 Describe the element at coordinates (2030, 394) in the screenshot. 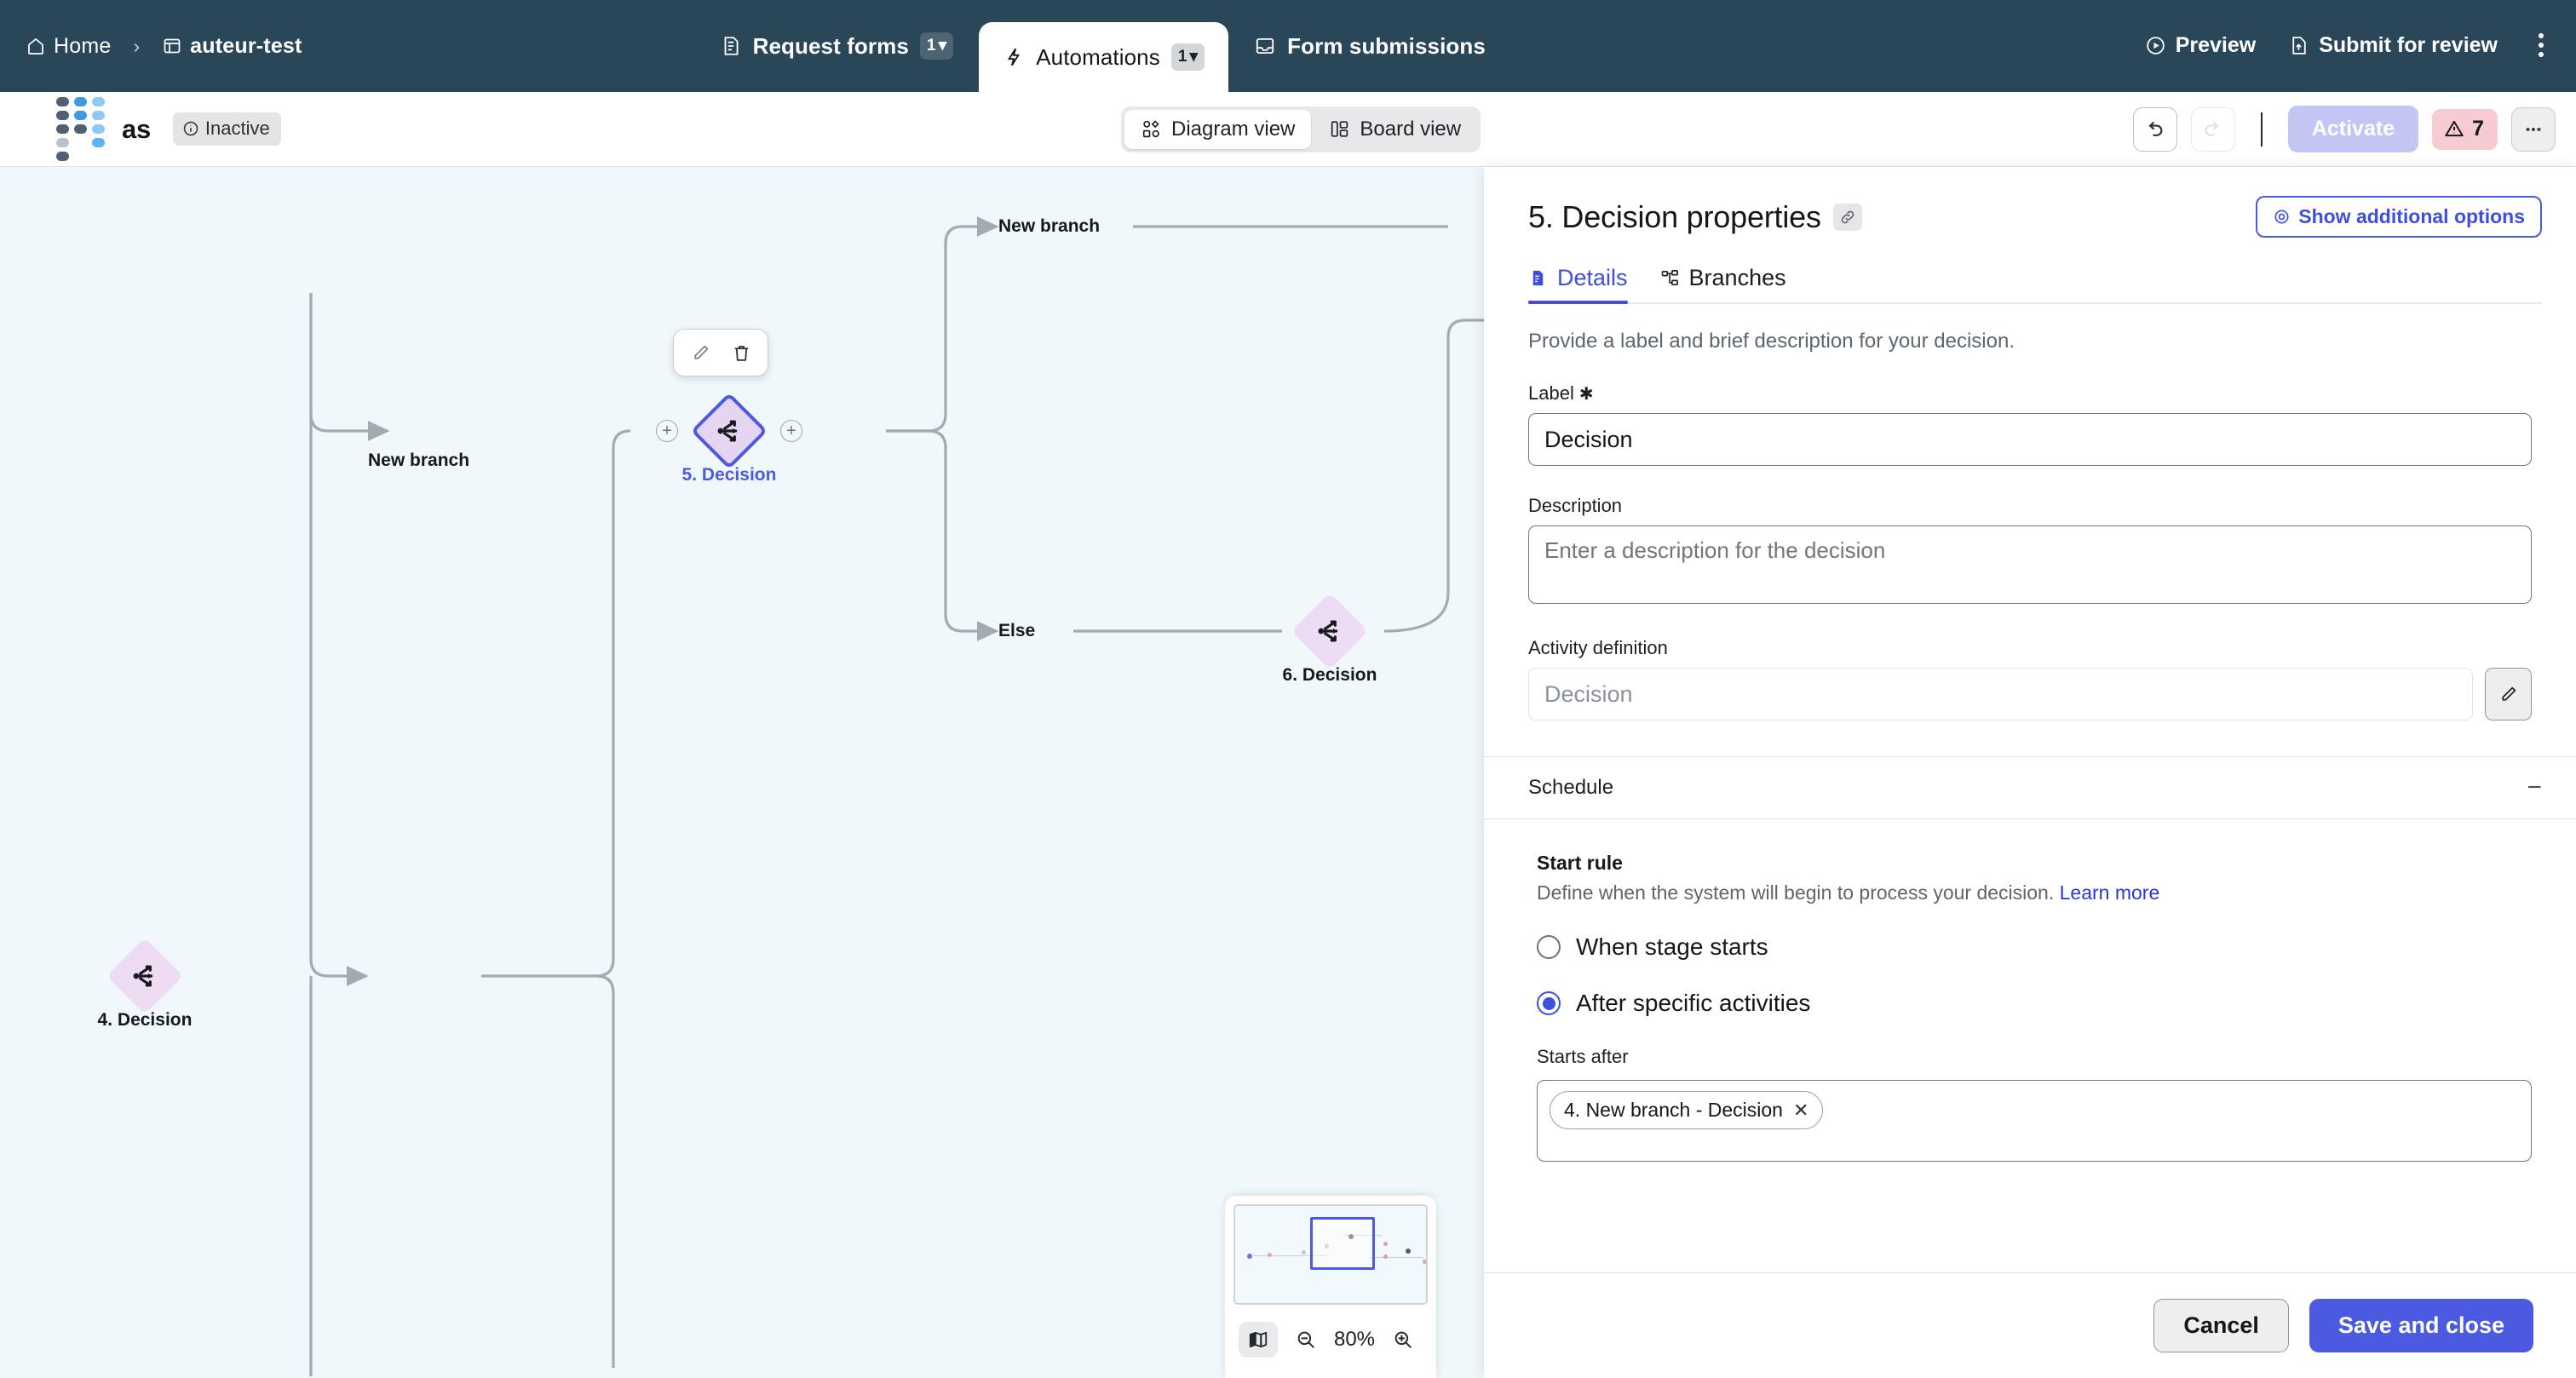

I see `label-field-label: Label ✱` at that location.